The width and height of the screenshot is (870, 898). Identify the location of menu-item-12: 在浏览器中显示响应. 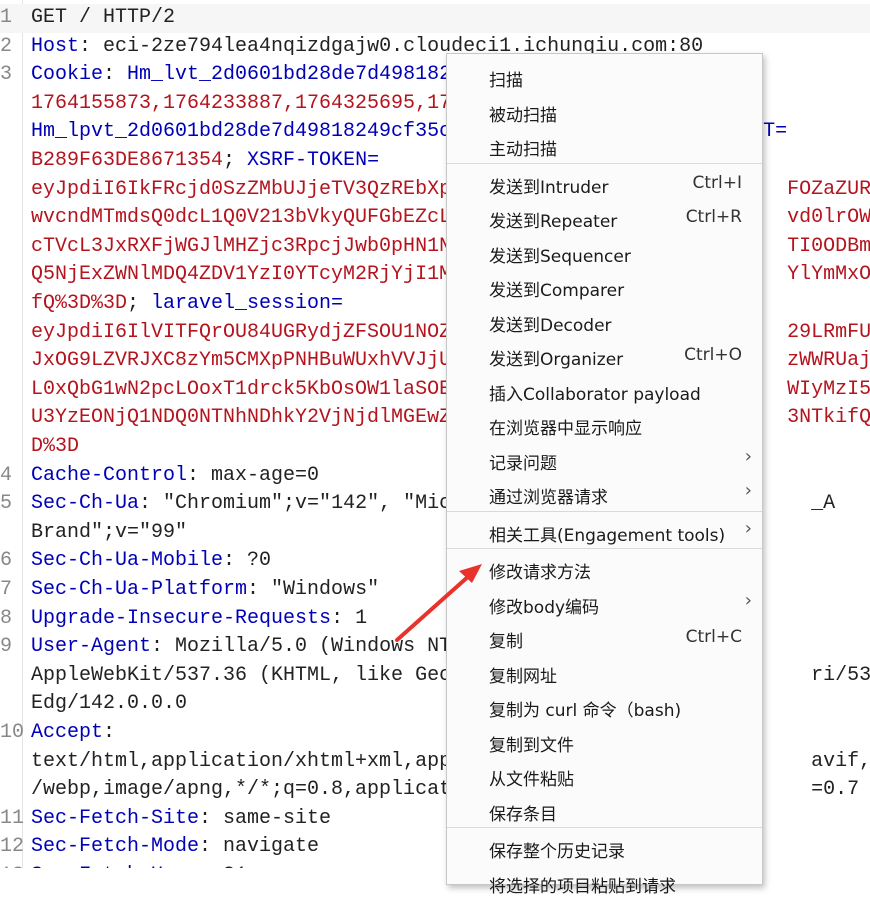
(604, 423).